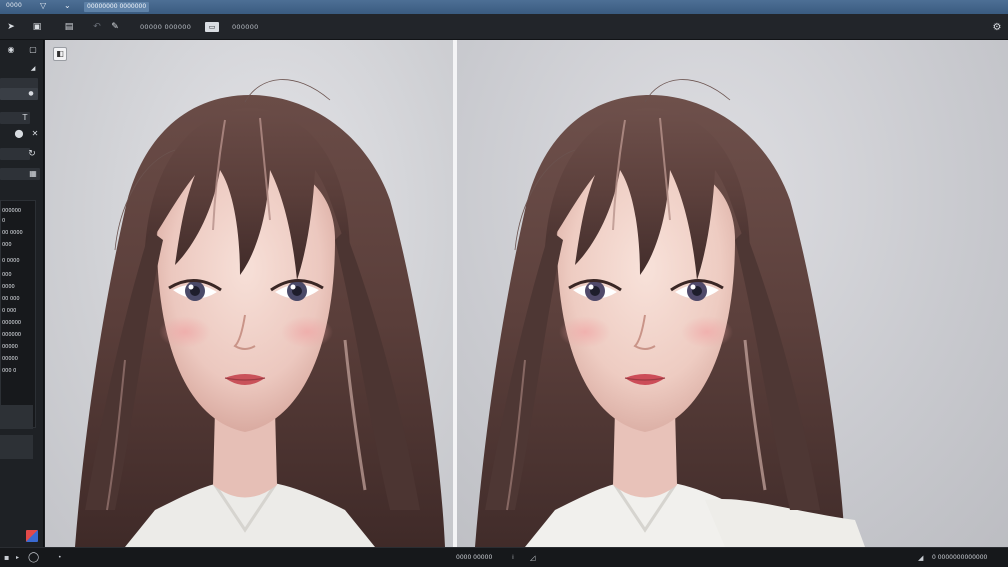  I want to click on main-toolbar: ➤ ▣ ▤ ↶ ✎ 00000 000000 ▭ 000000 ⚙, so click(504, 27).